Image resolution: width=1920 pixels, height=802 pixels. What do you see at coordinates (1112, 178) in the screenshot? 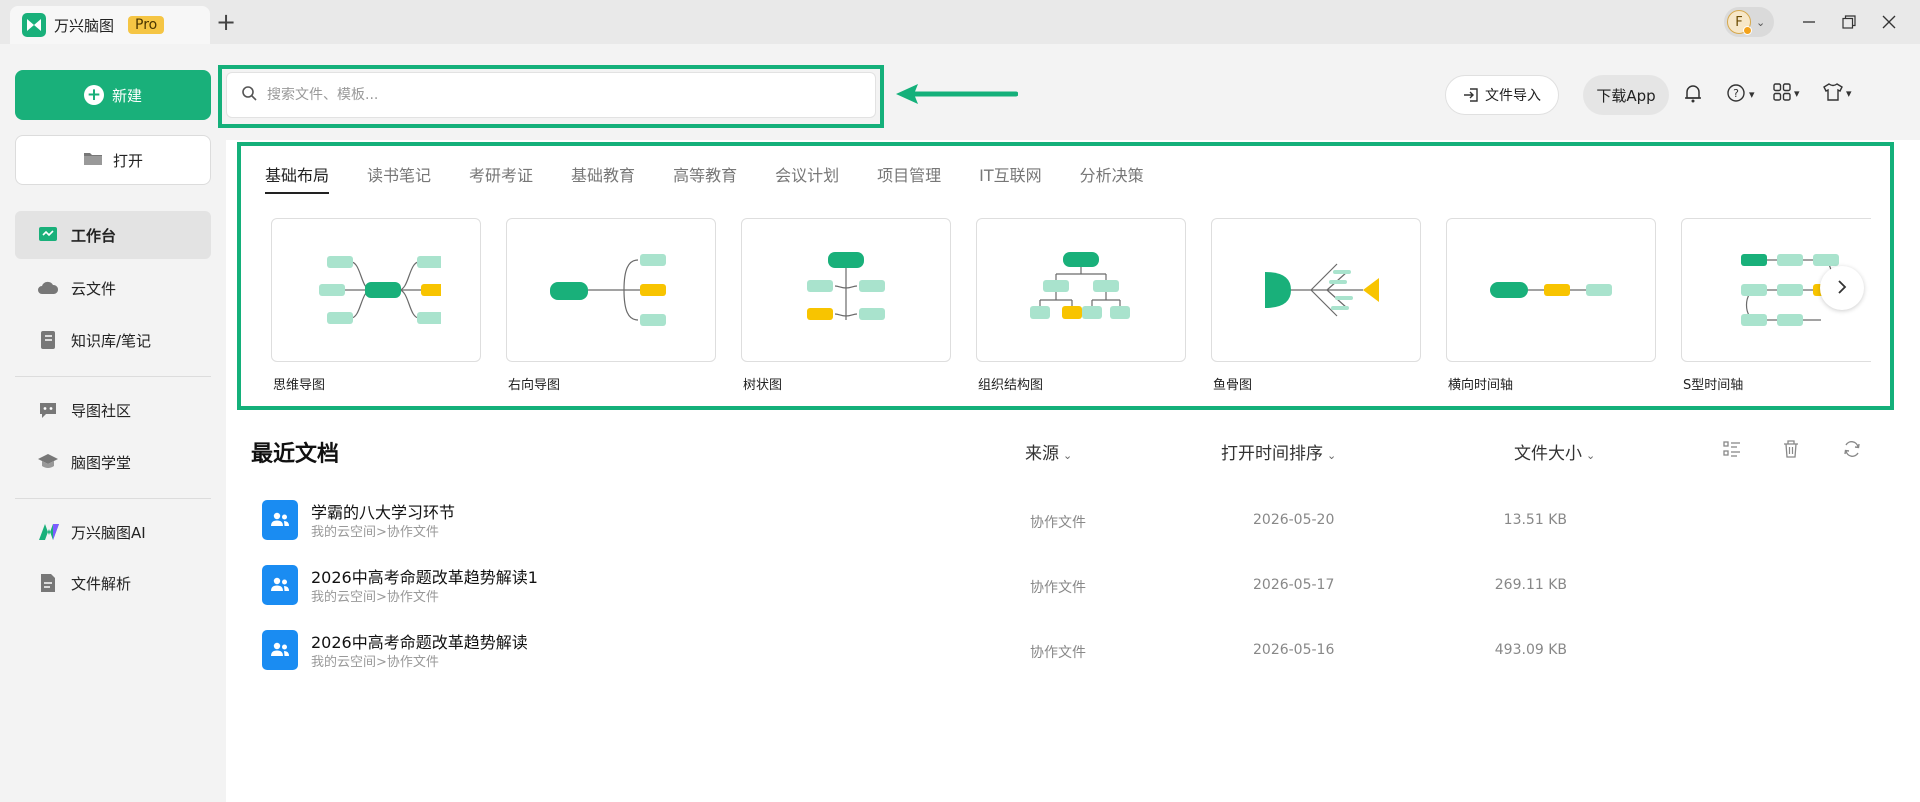
I see `tab-analysis: 分析决策` at bounding box center [1112, 178].